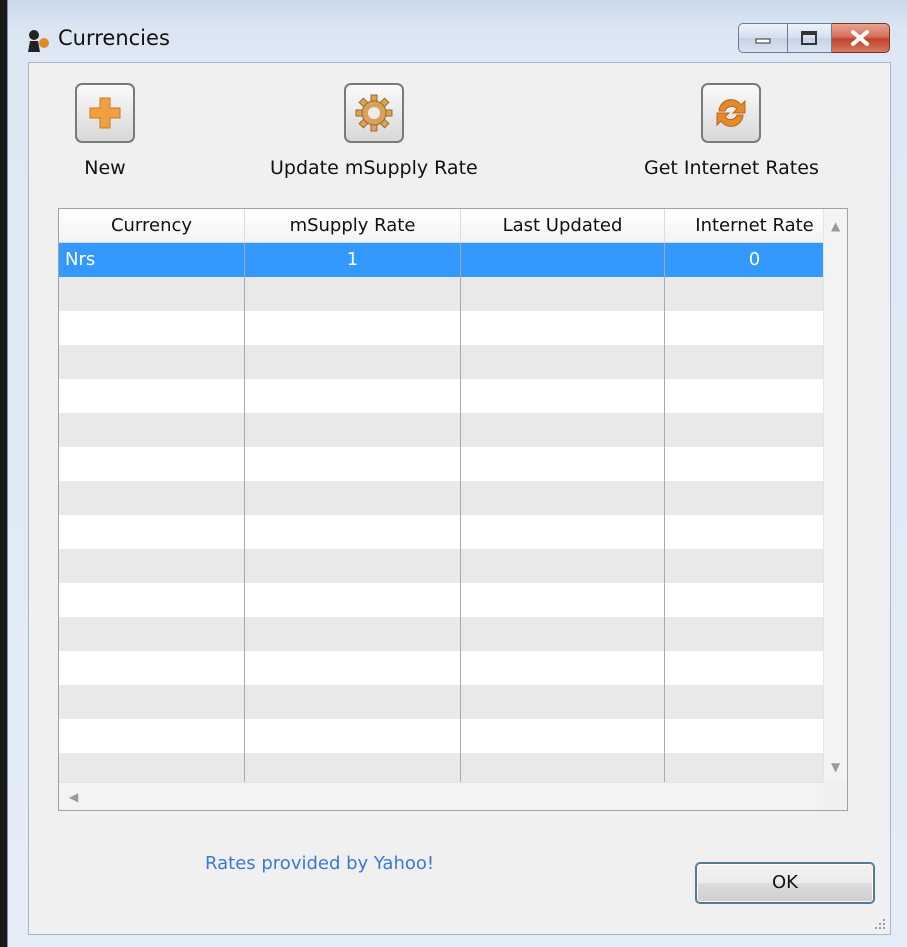  What do you see at coordinates (785, 883) in the screenshot?
I see `ok-button: OK` at bounding box center [785, 883].